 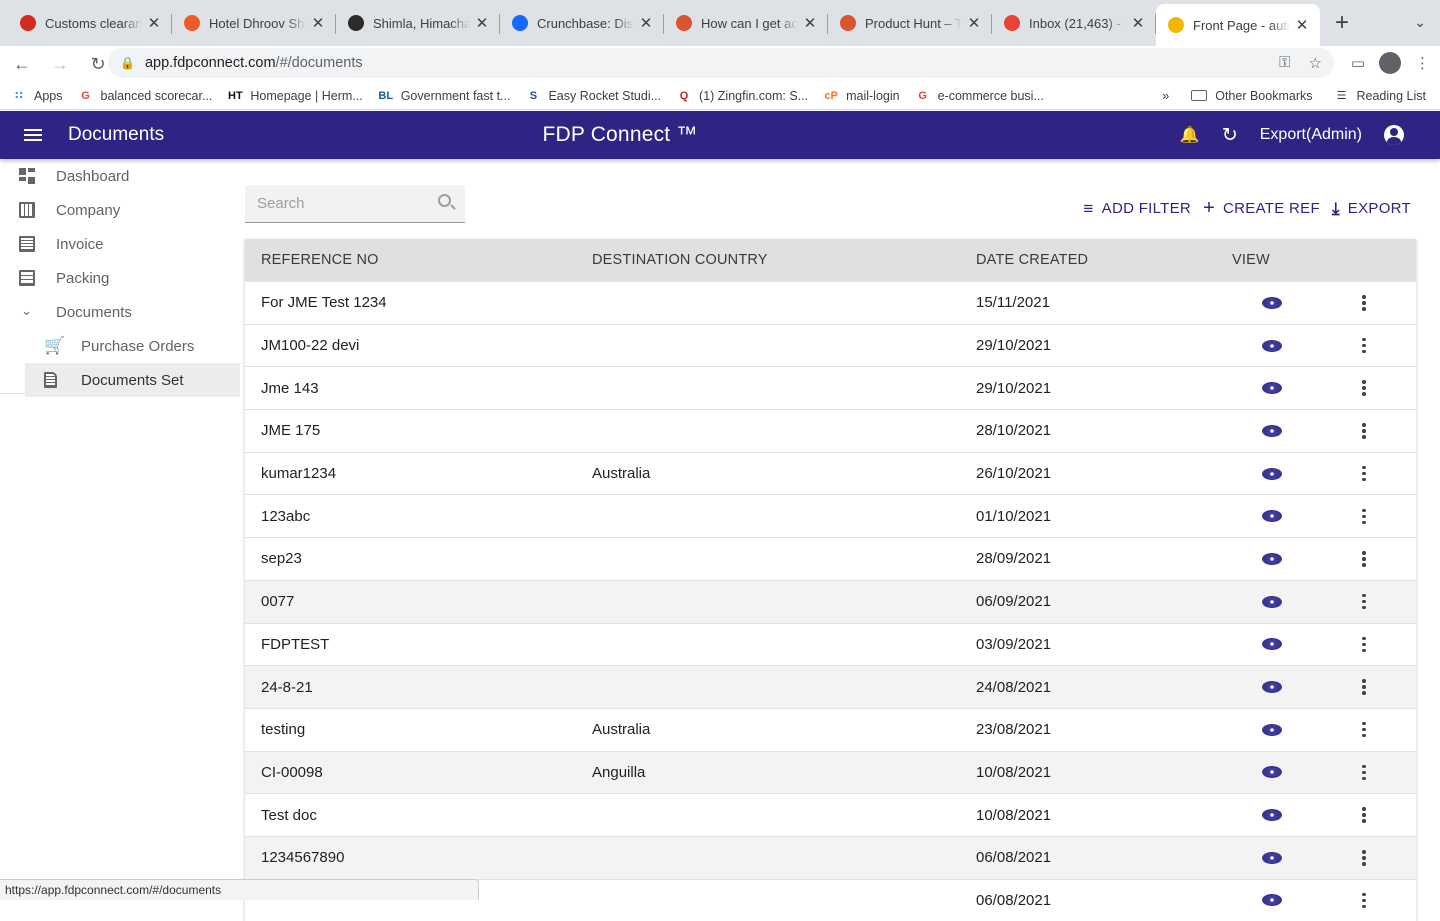 I want to click on search-field, so click(x=355, y=204).